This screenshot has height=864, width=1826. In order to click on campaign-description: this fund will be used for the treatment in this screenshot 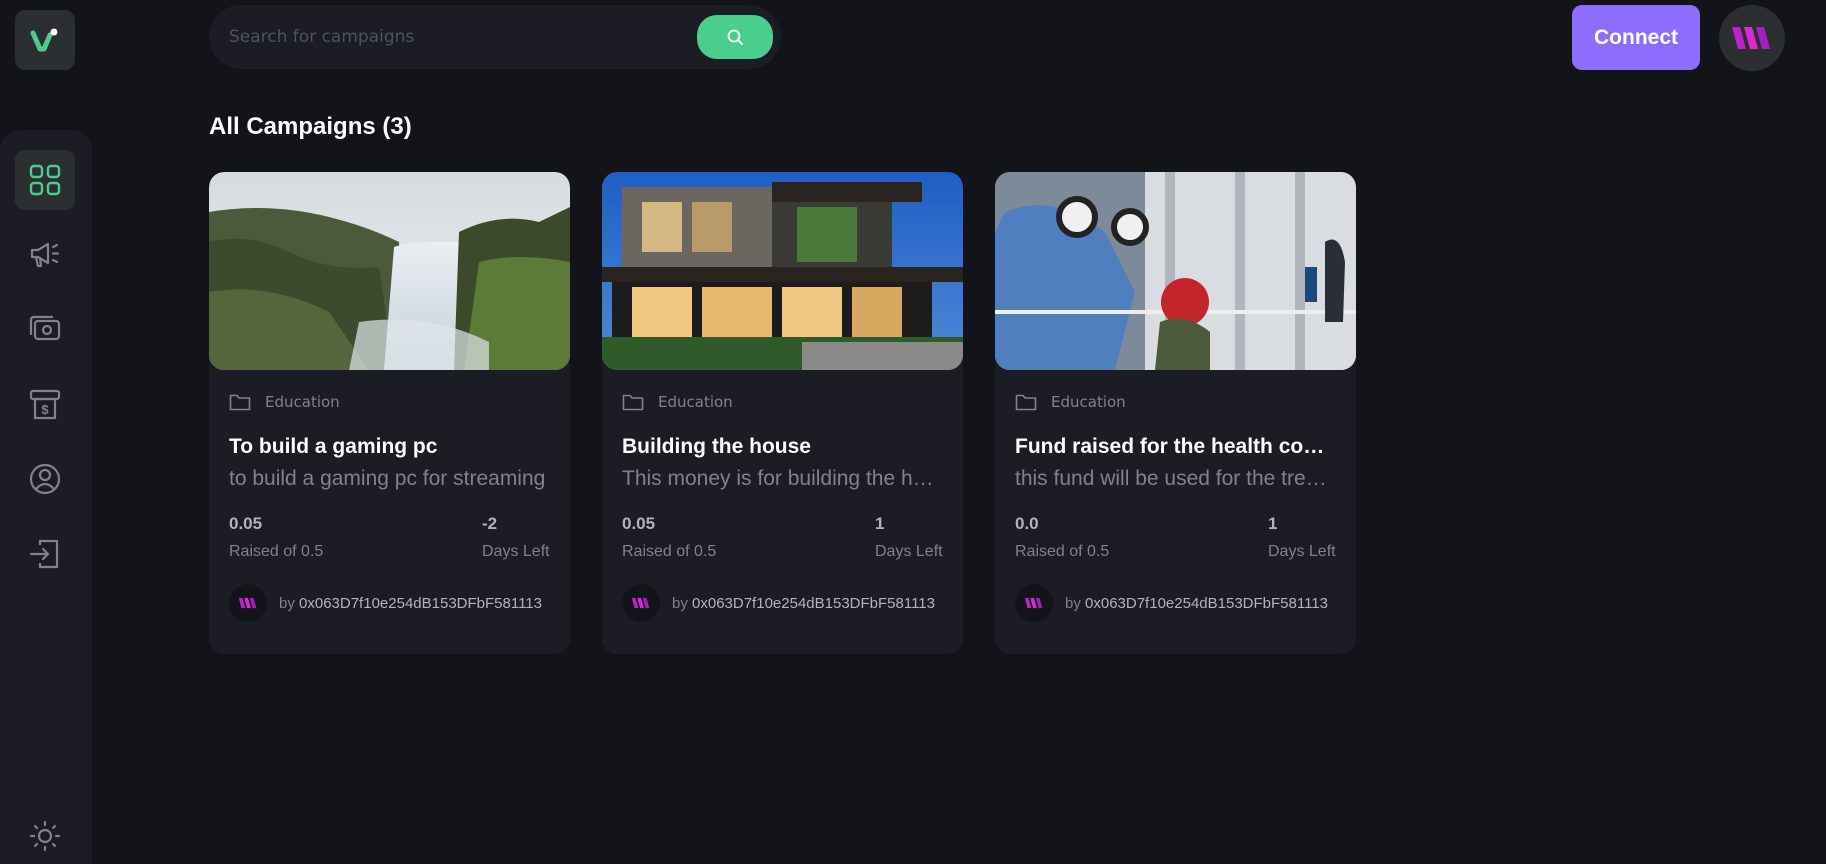, I will do `click(1175, 478)`.